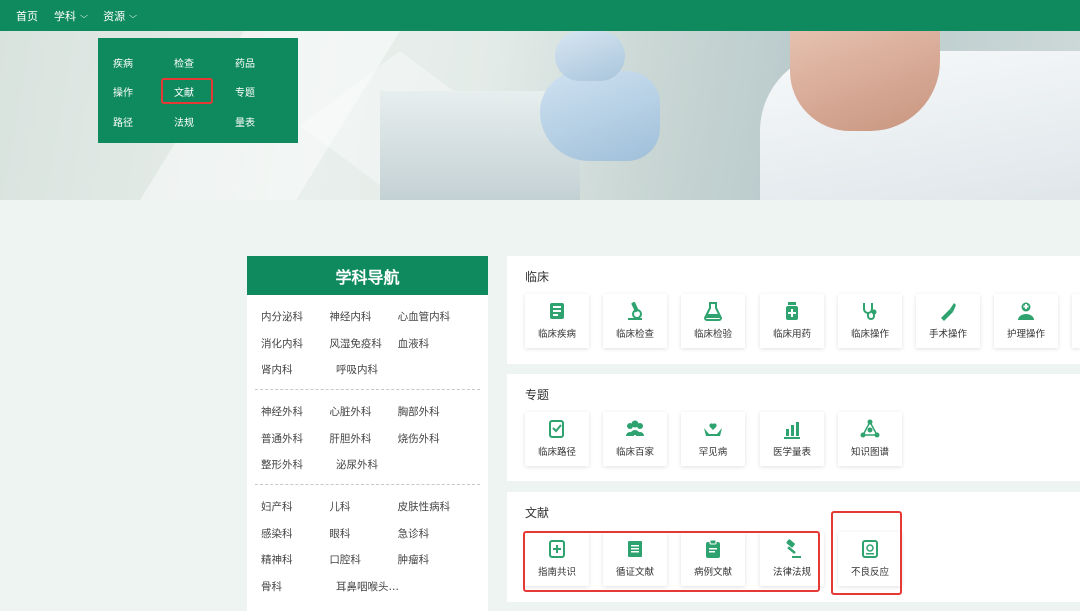  Describe the element at coordinates (373, 464) in the screenshot. I see `subject-link: 泌尿外科` at that location.